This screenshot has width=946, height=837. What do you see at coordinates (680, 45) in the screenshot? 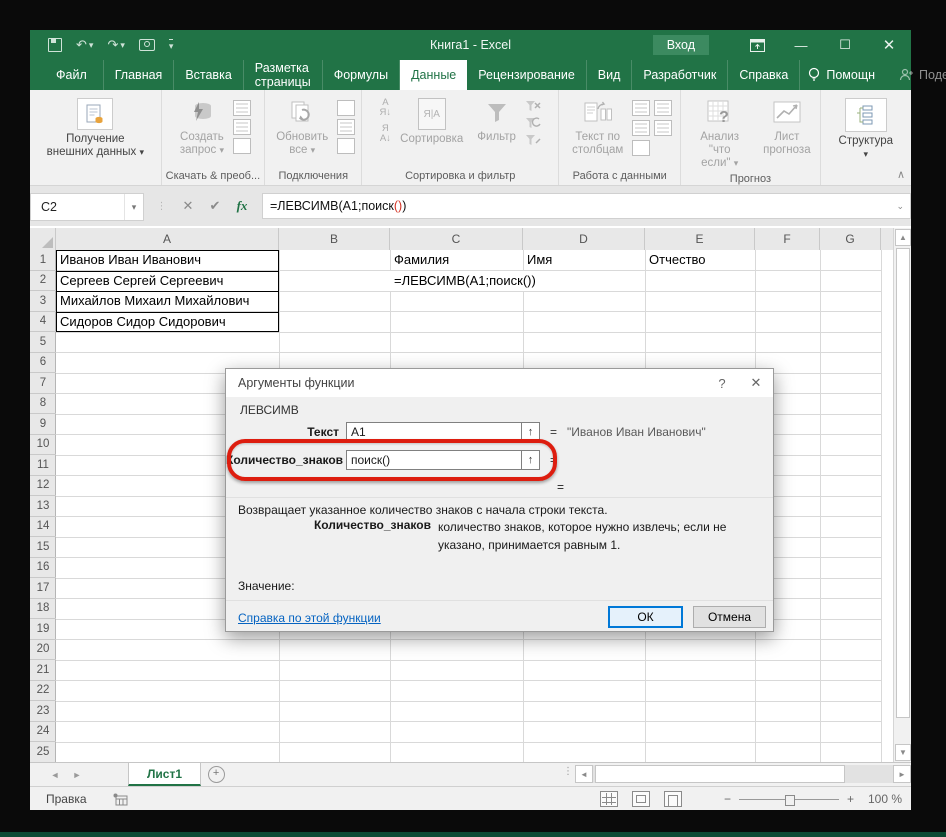
I see `signin-button: Вход` at bounding box center [680, 45].